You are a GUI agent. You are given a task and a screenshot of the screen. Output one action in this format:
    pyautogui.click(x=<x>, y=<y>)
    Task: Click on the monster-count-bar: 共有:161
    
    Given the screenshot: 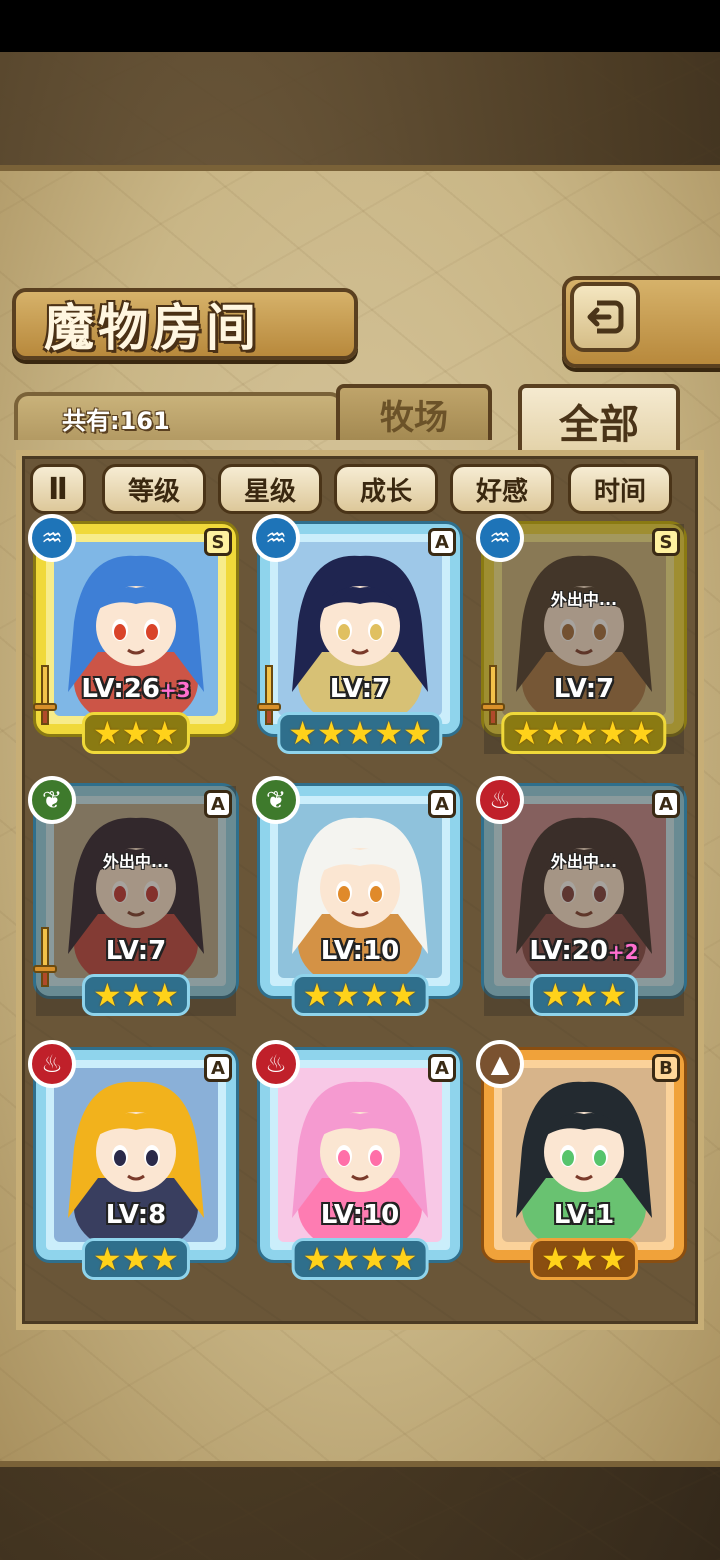 What is the action you would take?
    pyautogui.click(x=179, y=416)
    